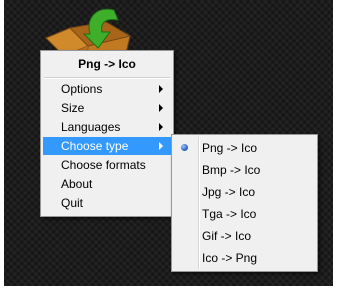 Image resolution: width=339 pixels, height=292 pixels. Describe the element at coordinates (82, 89) in the screenshot. I see `menu-item-label: Options` at that location.